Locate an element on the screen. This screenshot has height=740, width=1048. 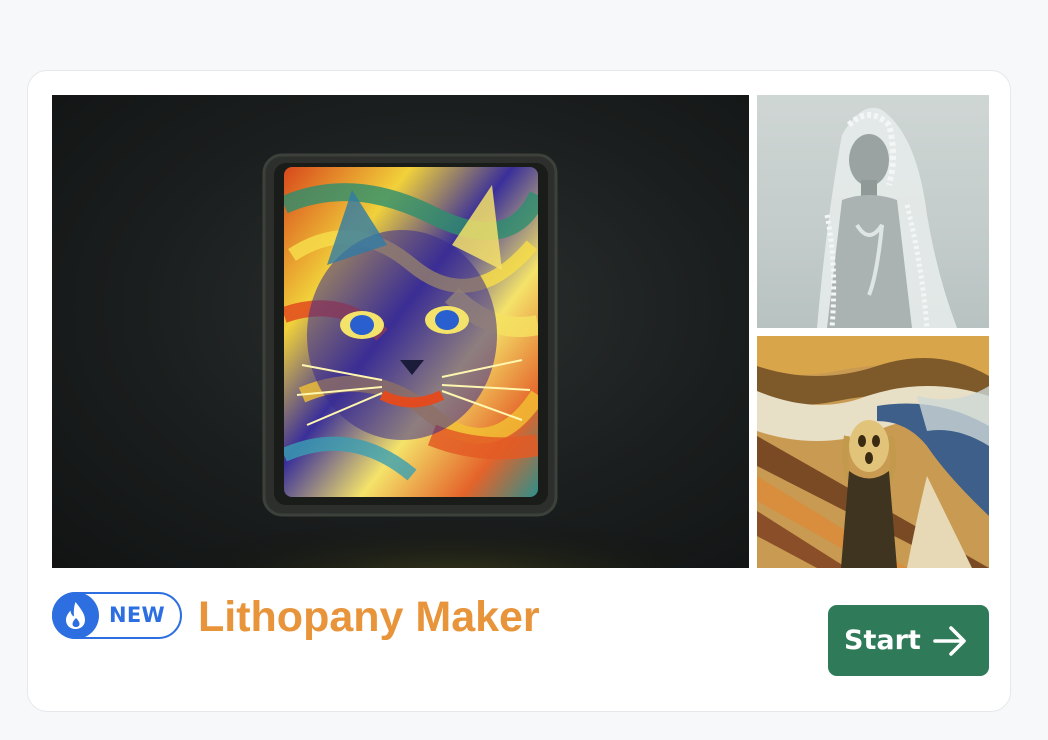
start-button: Start is located at coordinates (908, 640).